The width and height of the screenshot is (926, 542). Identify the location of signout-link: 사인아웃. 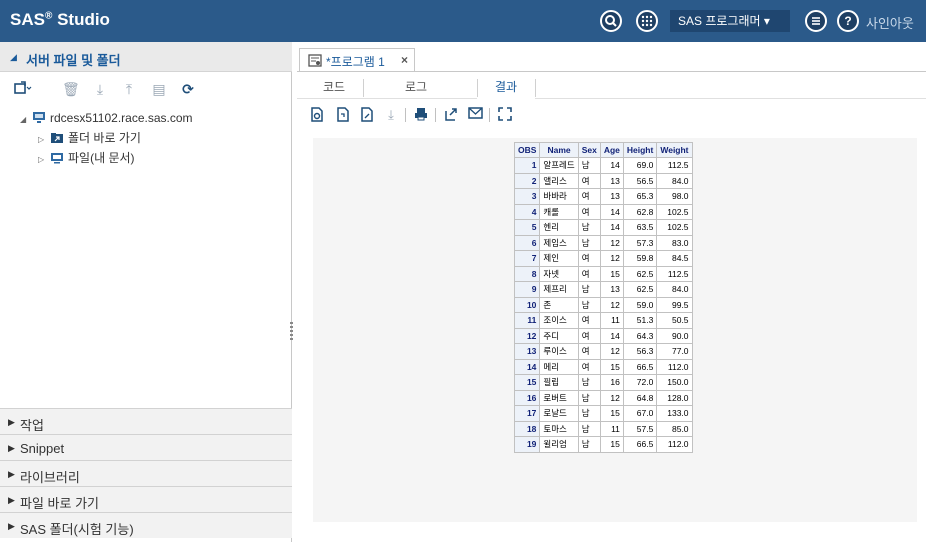
(890, 22).